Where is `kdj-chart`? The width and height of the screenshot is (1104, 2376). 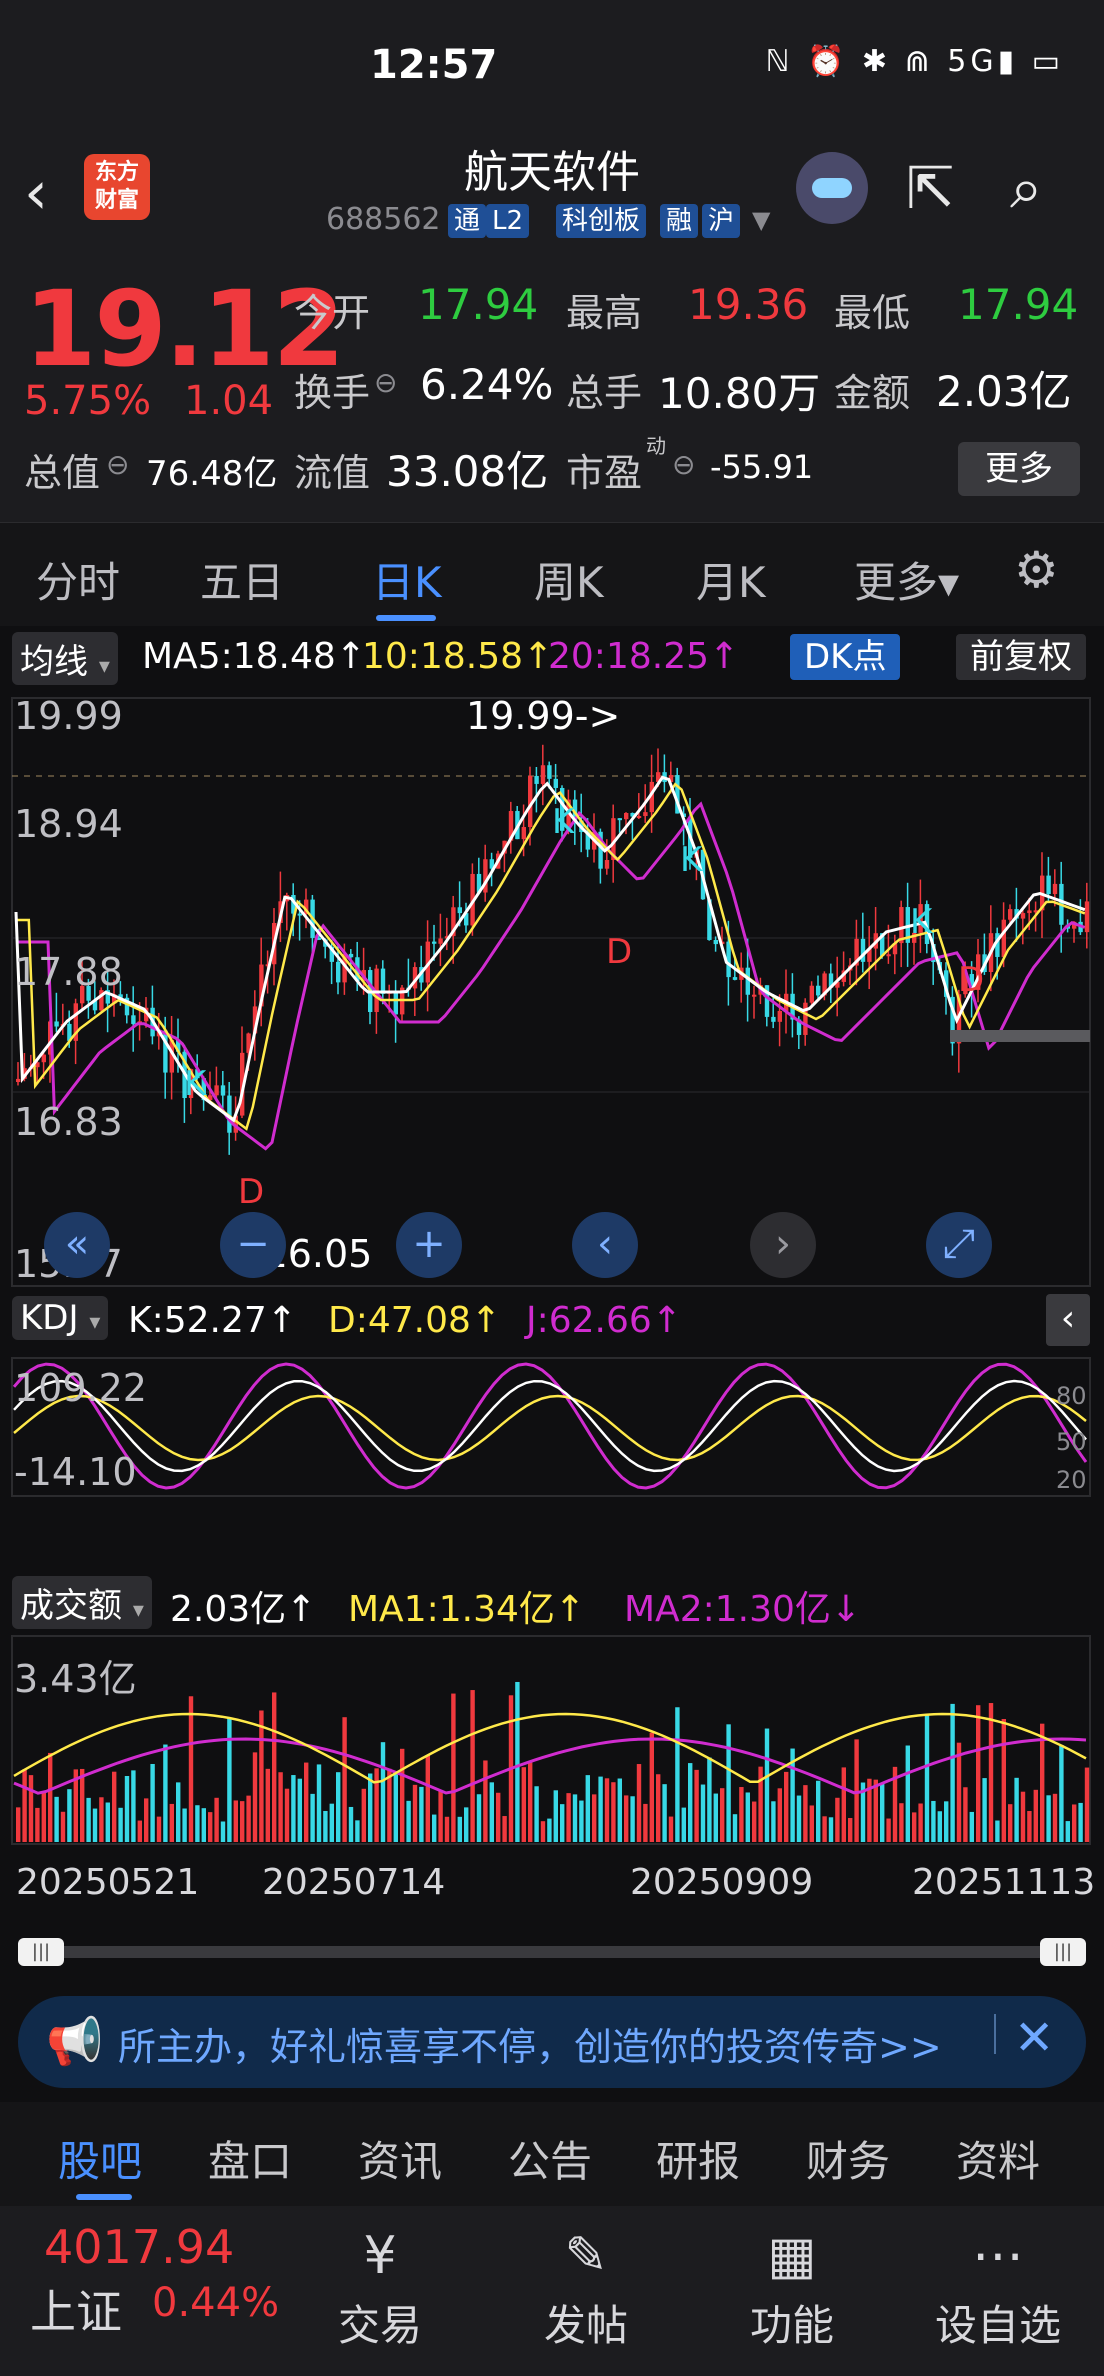 kdj-chart is located at coordinates (552, 1428).